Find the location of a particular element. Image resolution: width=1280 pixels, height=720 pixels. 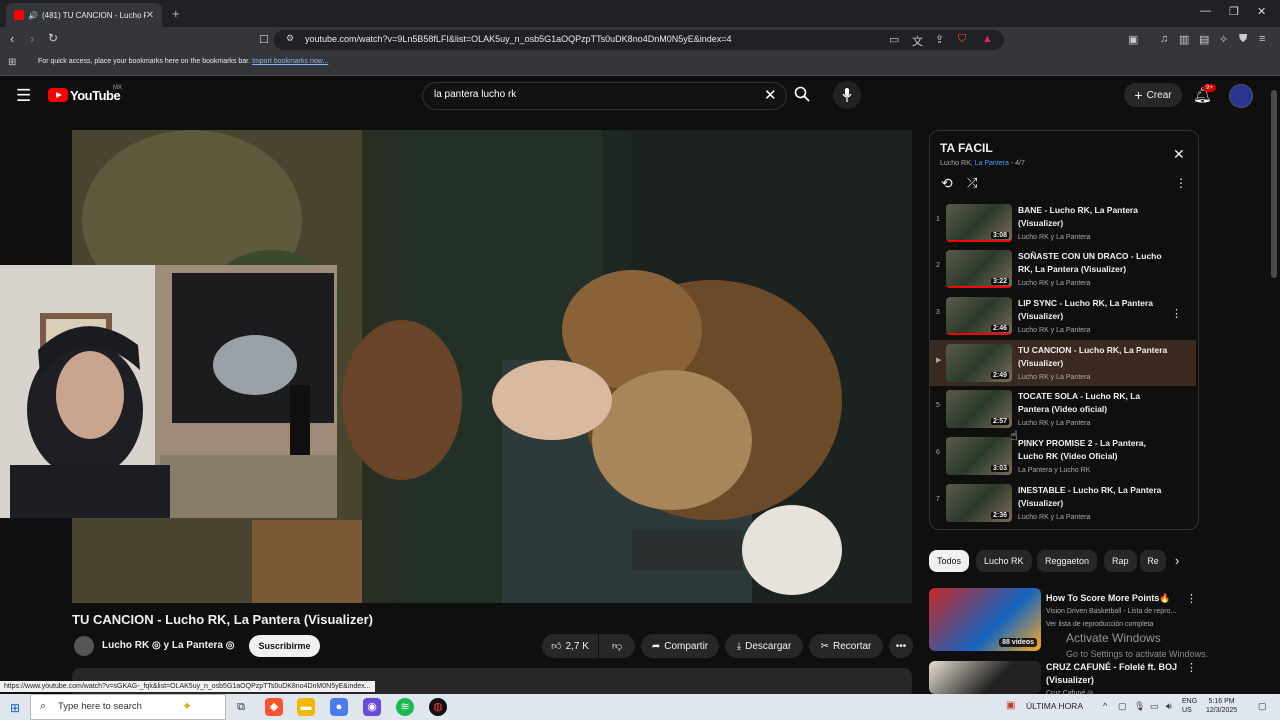

bookmark-icon: ☐ is located at coordinates (264, 39).